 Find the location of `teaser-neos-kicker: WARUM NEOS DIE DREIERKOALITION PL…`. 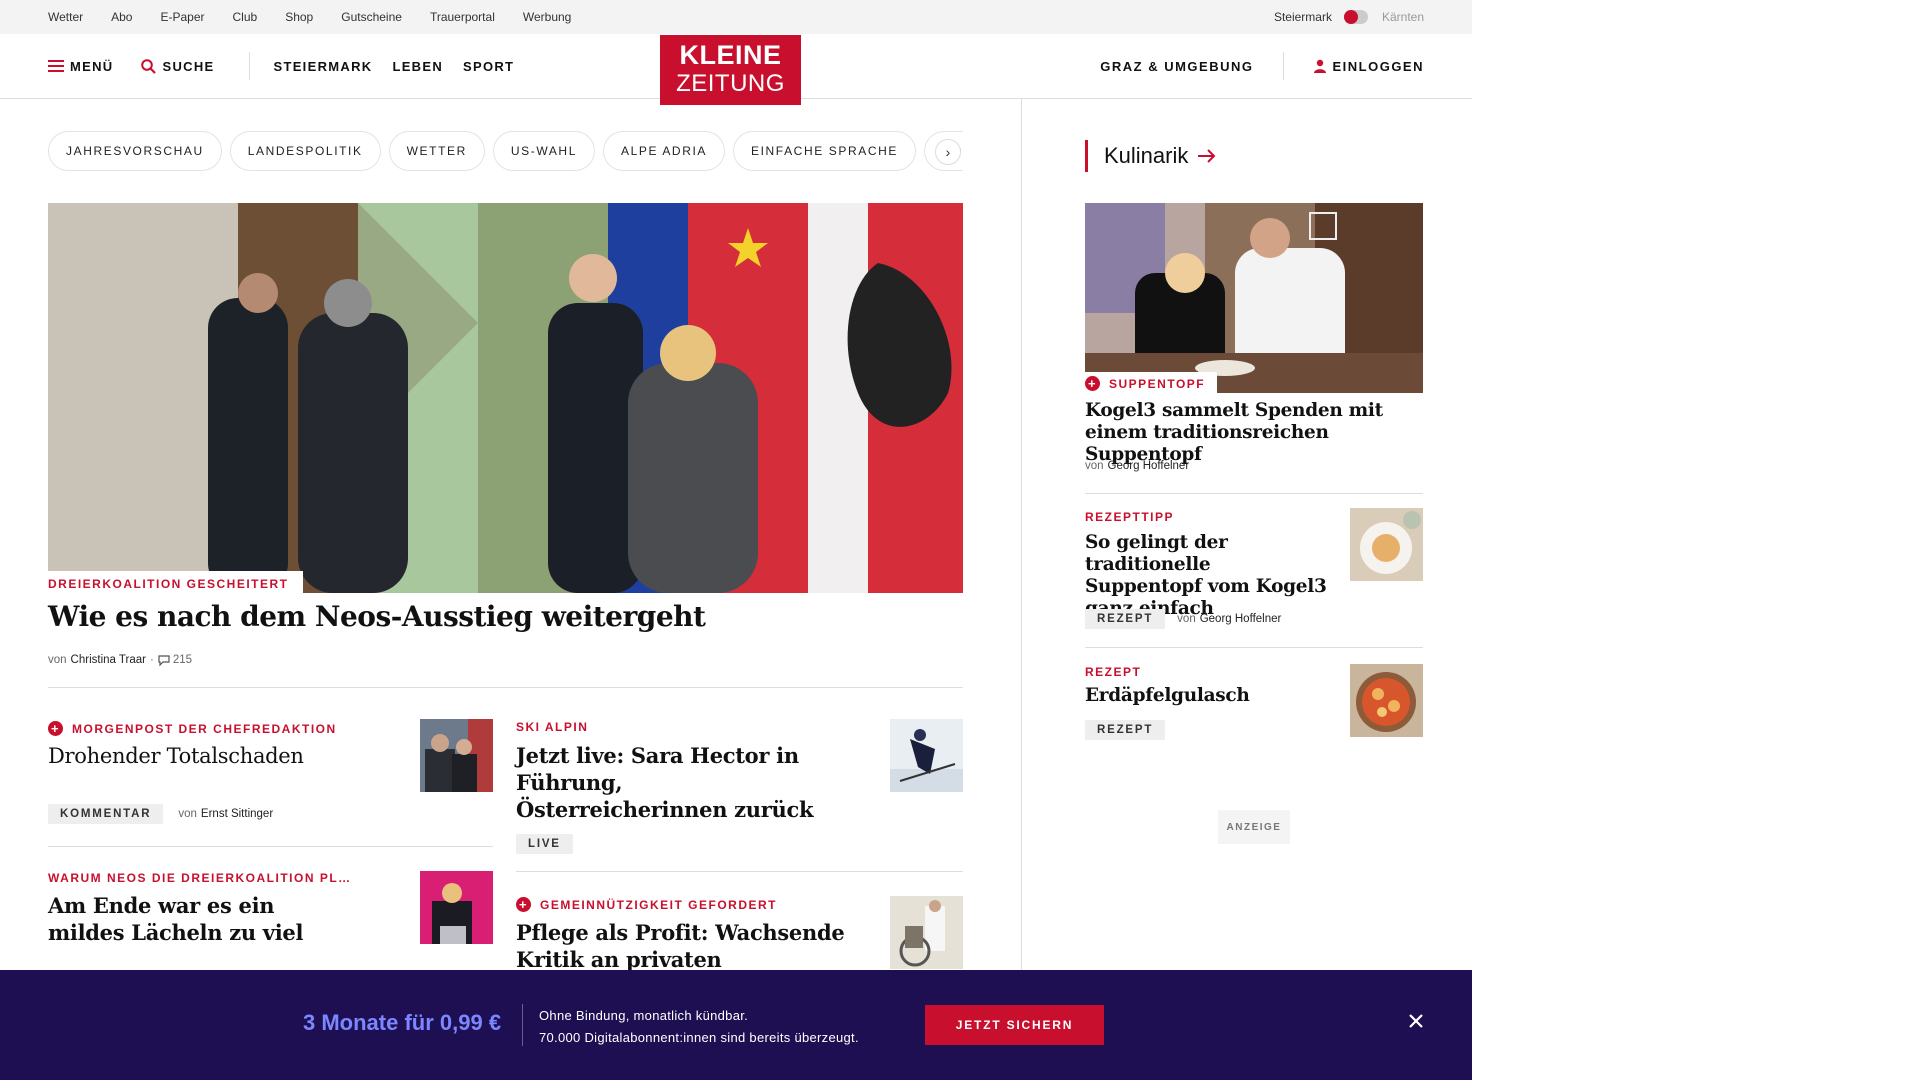

teaser-neos-kicker: WARUM NEOS DIE DREIERKOALITION PL… is located at coordinates (203, 878).